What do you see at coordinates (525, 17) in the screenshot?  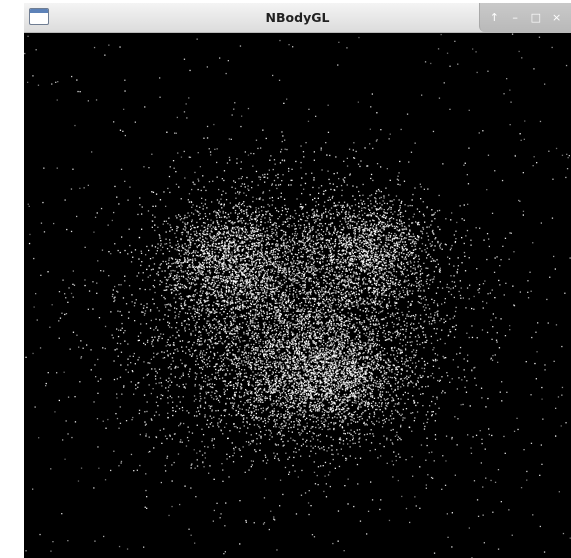 I see `window-controls: ↑ – □ ×` at bounding box center [525, 17].